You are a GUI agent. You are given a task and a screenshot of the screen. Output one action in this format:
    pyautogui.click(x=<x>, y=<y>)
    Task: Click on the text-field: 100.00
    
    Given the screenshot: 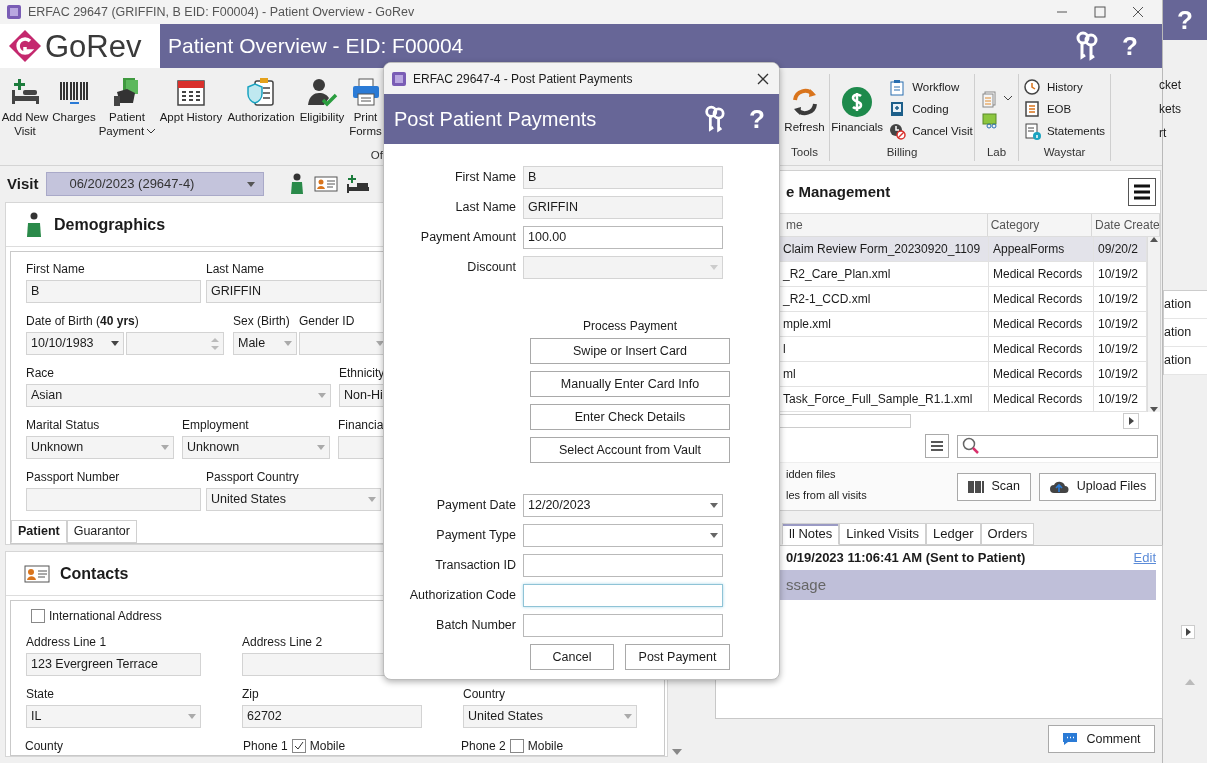 What is the action you would take?
    pyautogui.click(x=623, y=237)
    